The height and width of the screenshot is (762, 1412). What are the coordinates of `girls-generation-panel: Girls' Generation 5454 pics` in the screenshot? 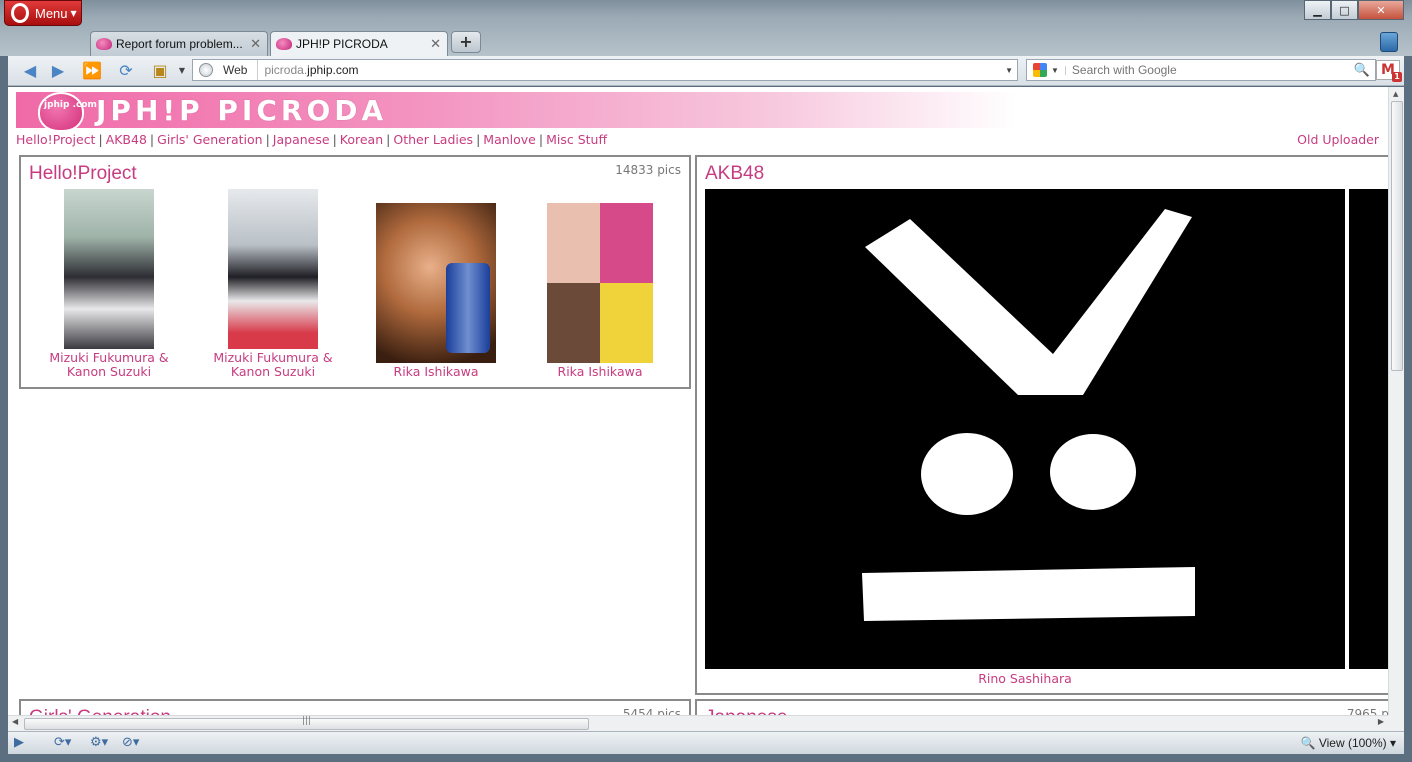 It's located at (355, 707).